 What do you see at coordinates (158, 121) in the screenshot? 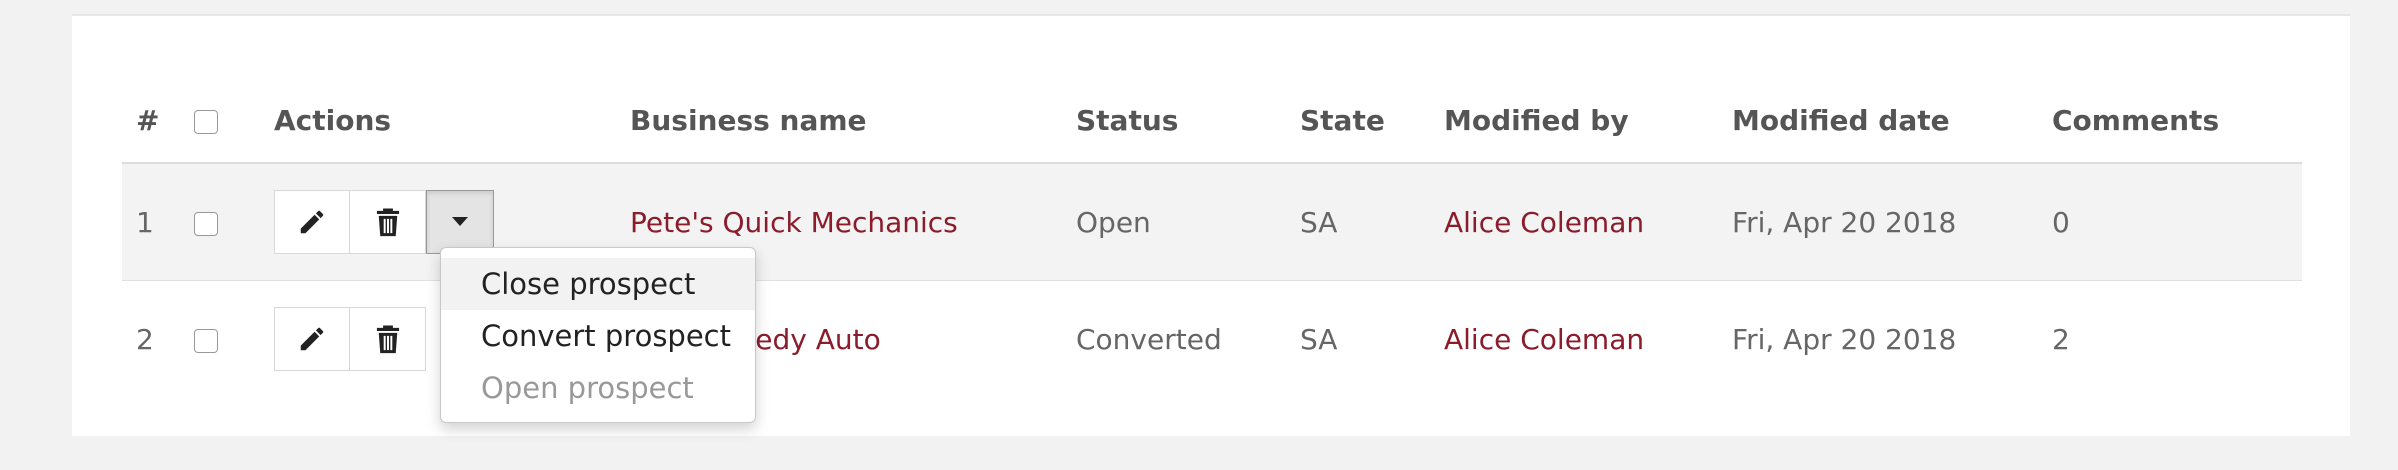
I see `col-header-number: #` at bounding box center [158, 121].